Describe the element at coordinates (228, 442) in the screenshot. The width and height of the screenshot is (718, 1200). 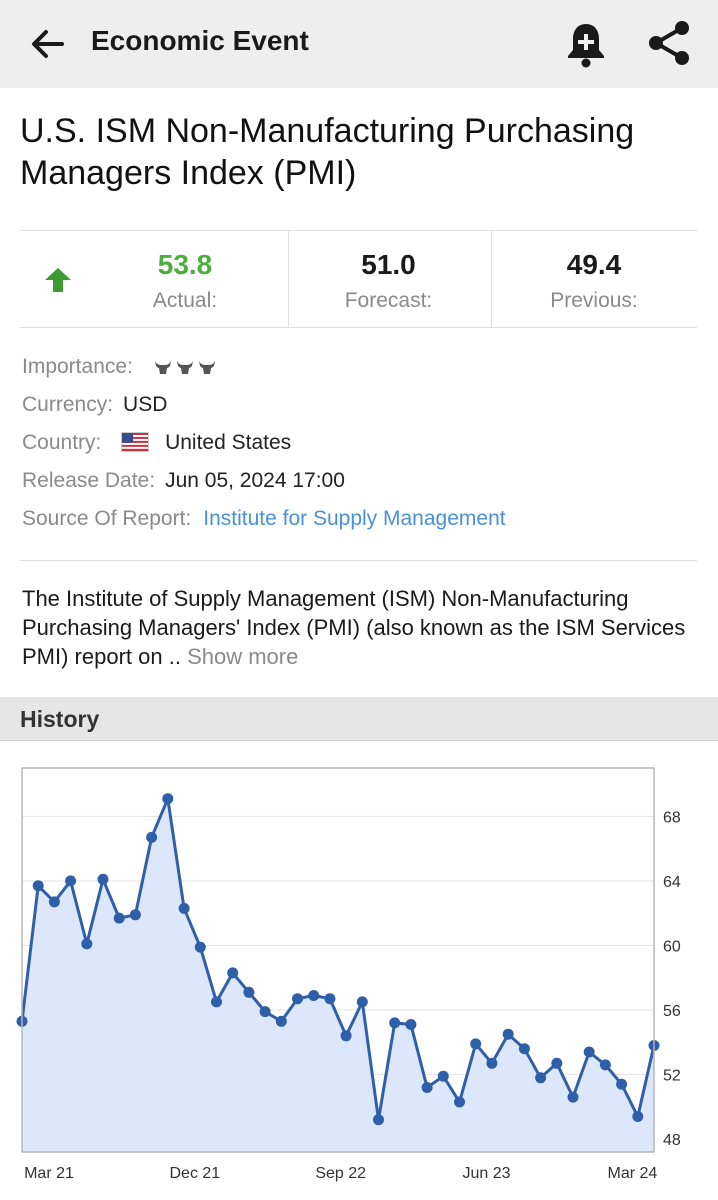
I see `country-value: United States` at that location.